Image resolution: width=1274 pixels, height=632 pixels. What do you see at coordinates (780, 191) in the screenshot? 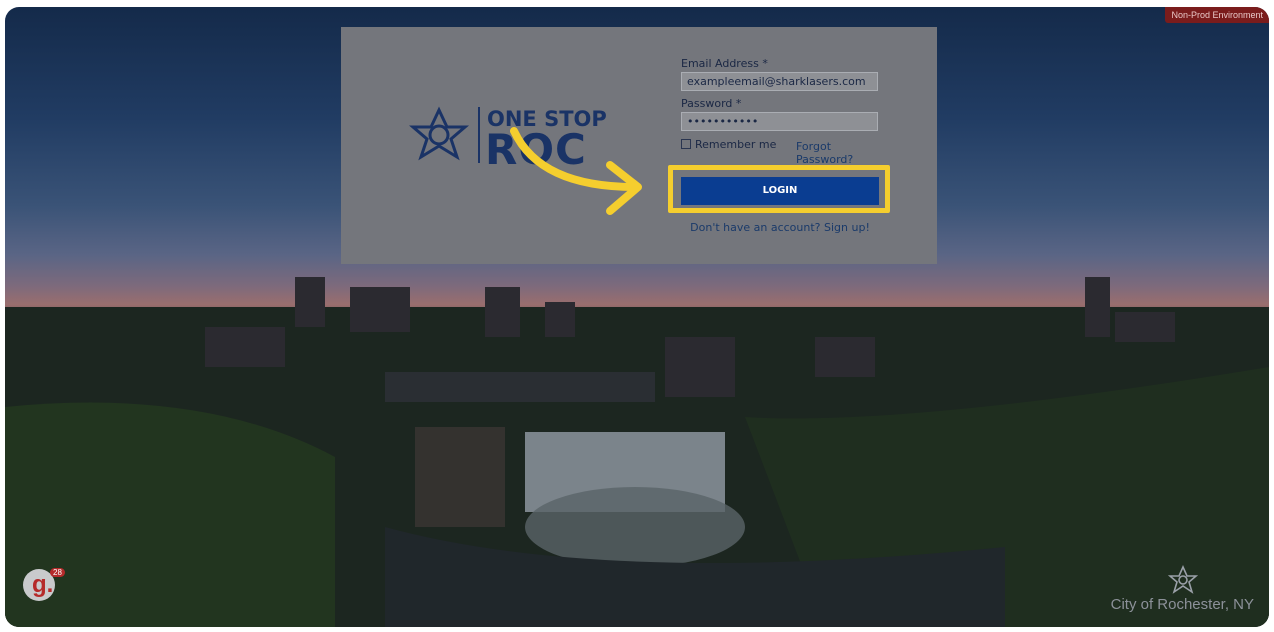
I see `login-button: LOGIN` at bounding box center [780, 191].